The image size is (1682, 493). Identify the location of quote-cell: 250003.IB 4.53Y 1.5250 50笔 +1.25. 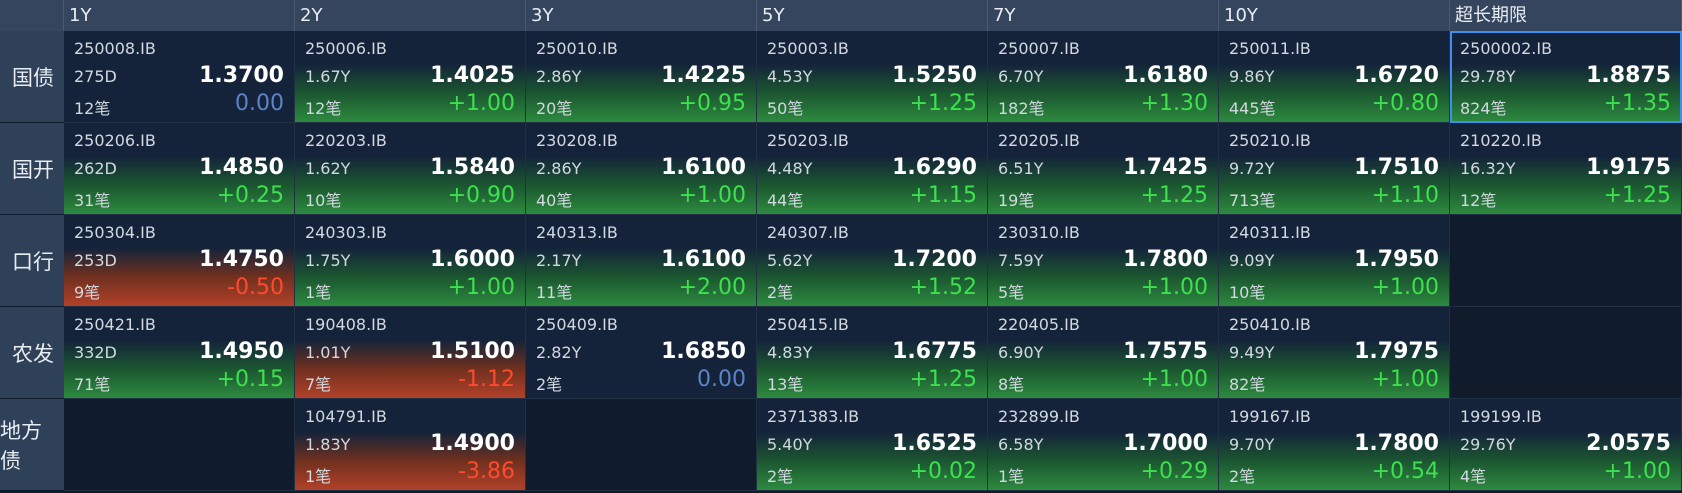
(872, 77).